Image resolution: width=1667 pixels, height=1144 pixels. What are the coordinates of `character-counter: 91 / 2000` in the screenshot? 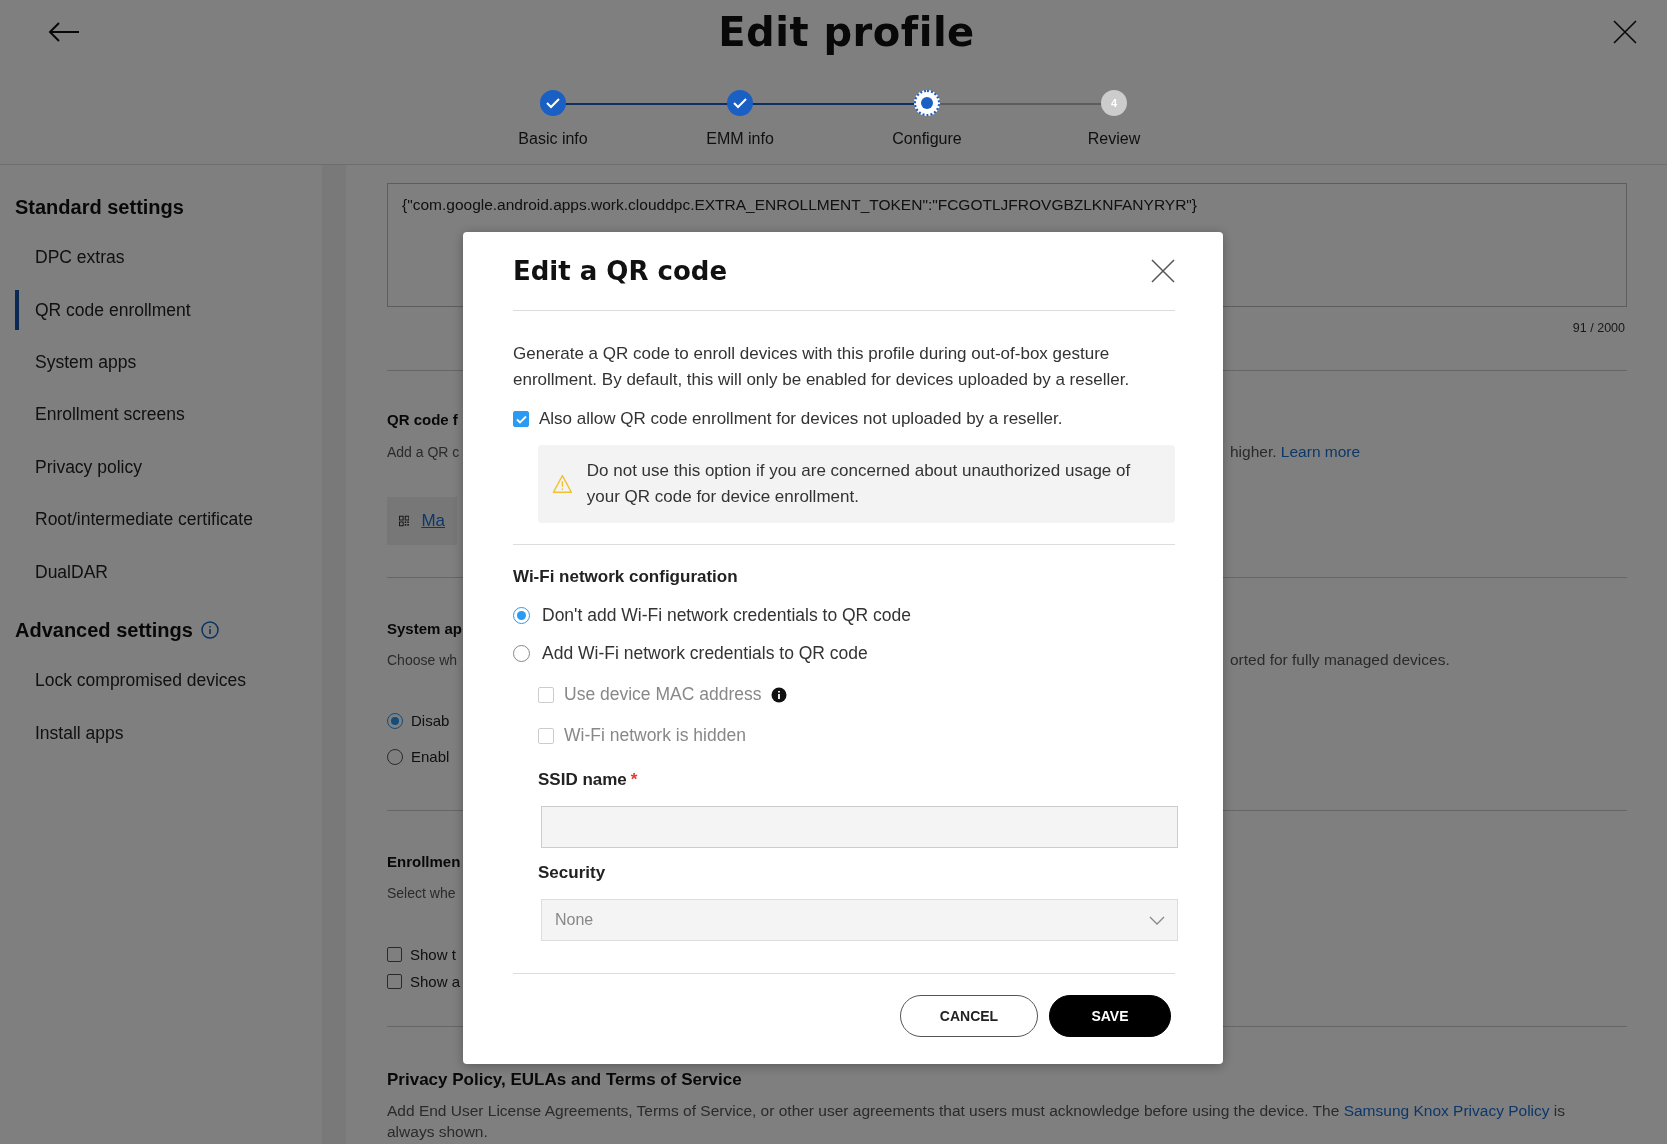 It's located at (1598, 328).